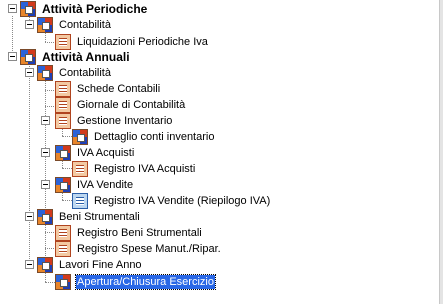 Image resolution: width=443 pixels, height=304 pixels. I want to click on tree-node-label: IVA Acquisti, so click(106, 153).